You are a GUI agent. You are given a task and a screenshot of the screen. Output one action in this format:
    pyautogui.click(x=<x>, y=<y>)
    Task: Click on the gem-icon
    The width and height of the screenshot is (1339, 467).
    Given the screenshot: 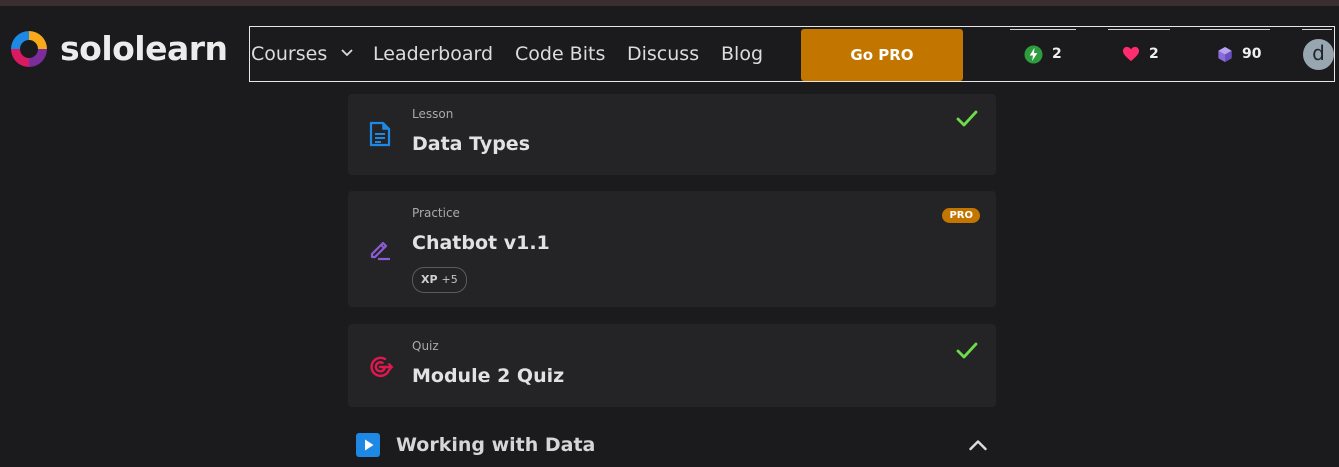 What is the action you would take?
    pyautogui.click(x=1225, y=54)
    